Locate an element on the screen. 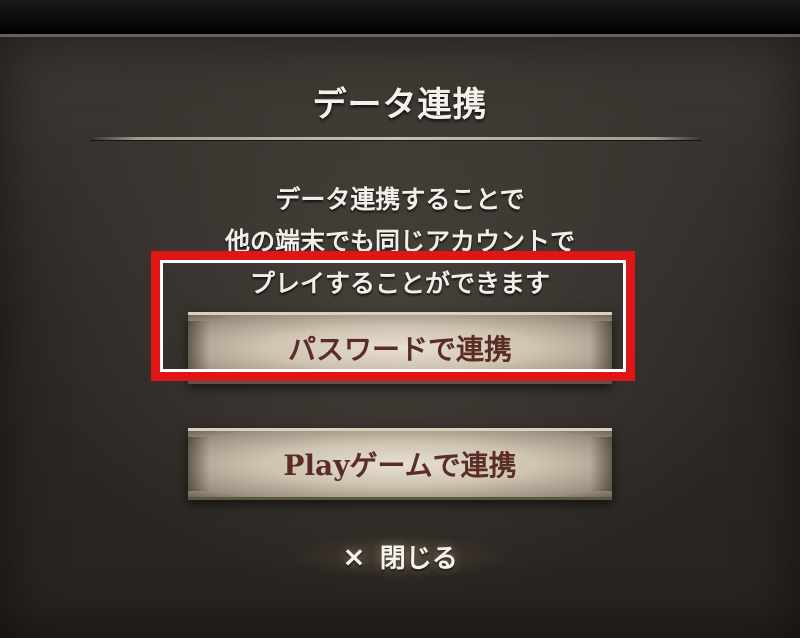 This screenshot has height=638, width=800. dialog-title: データ連携 is located at coordinates (400, 105).